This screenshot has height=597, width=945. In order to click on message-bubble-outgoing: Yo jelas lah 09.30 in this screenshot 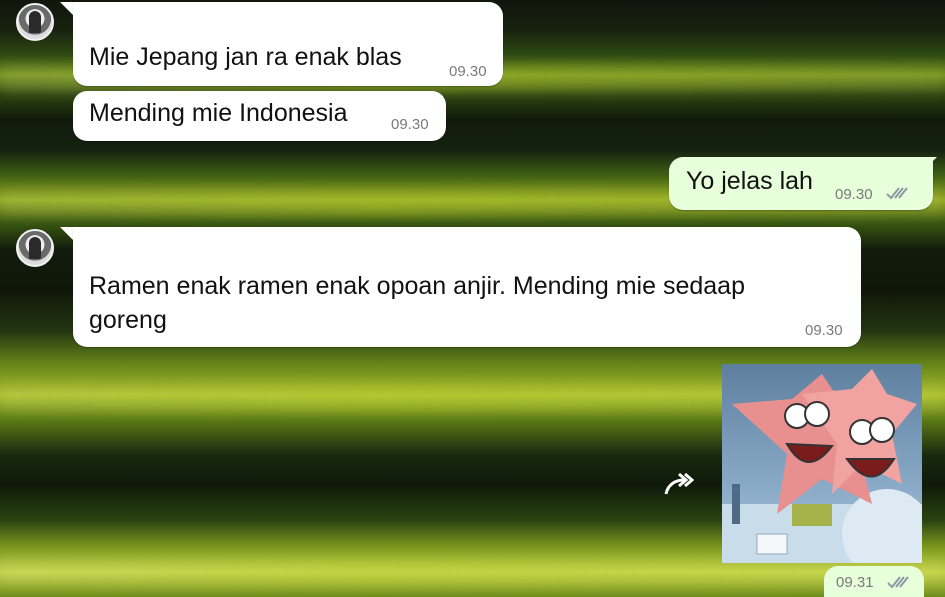, I will do `click(801, 183)`.